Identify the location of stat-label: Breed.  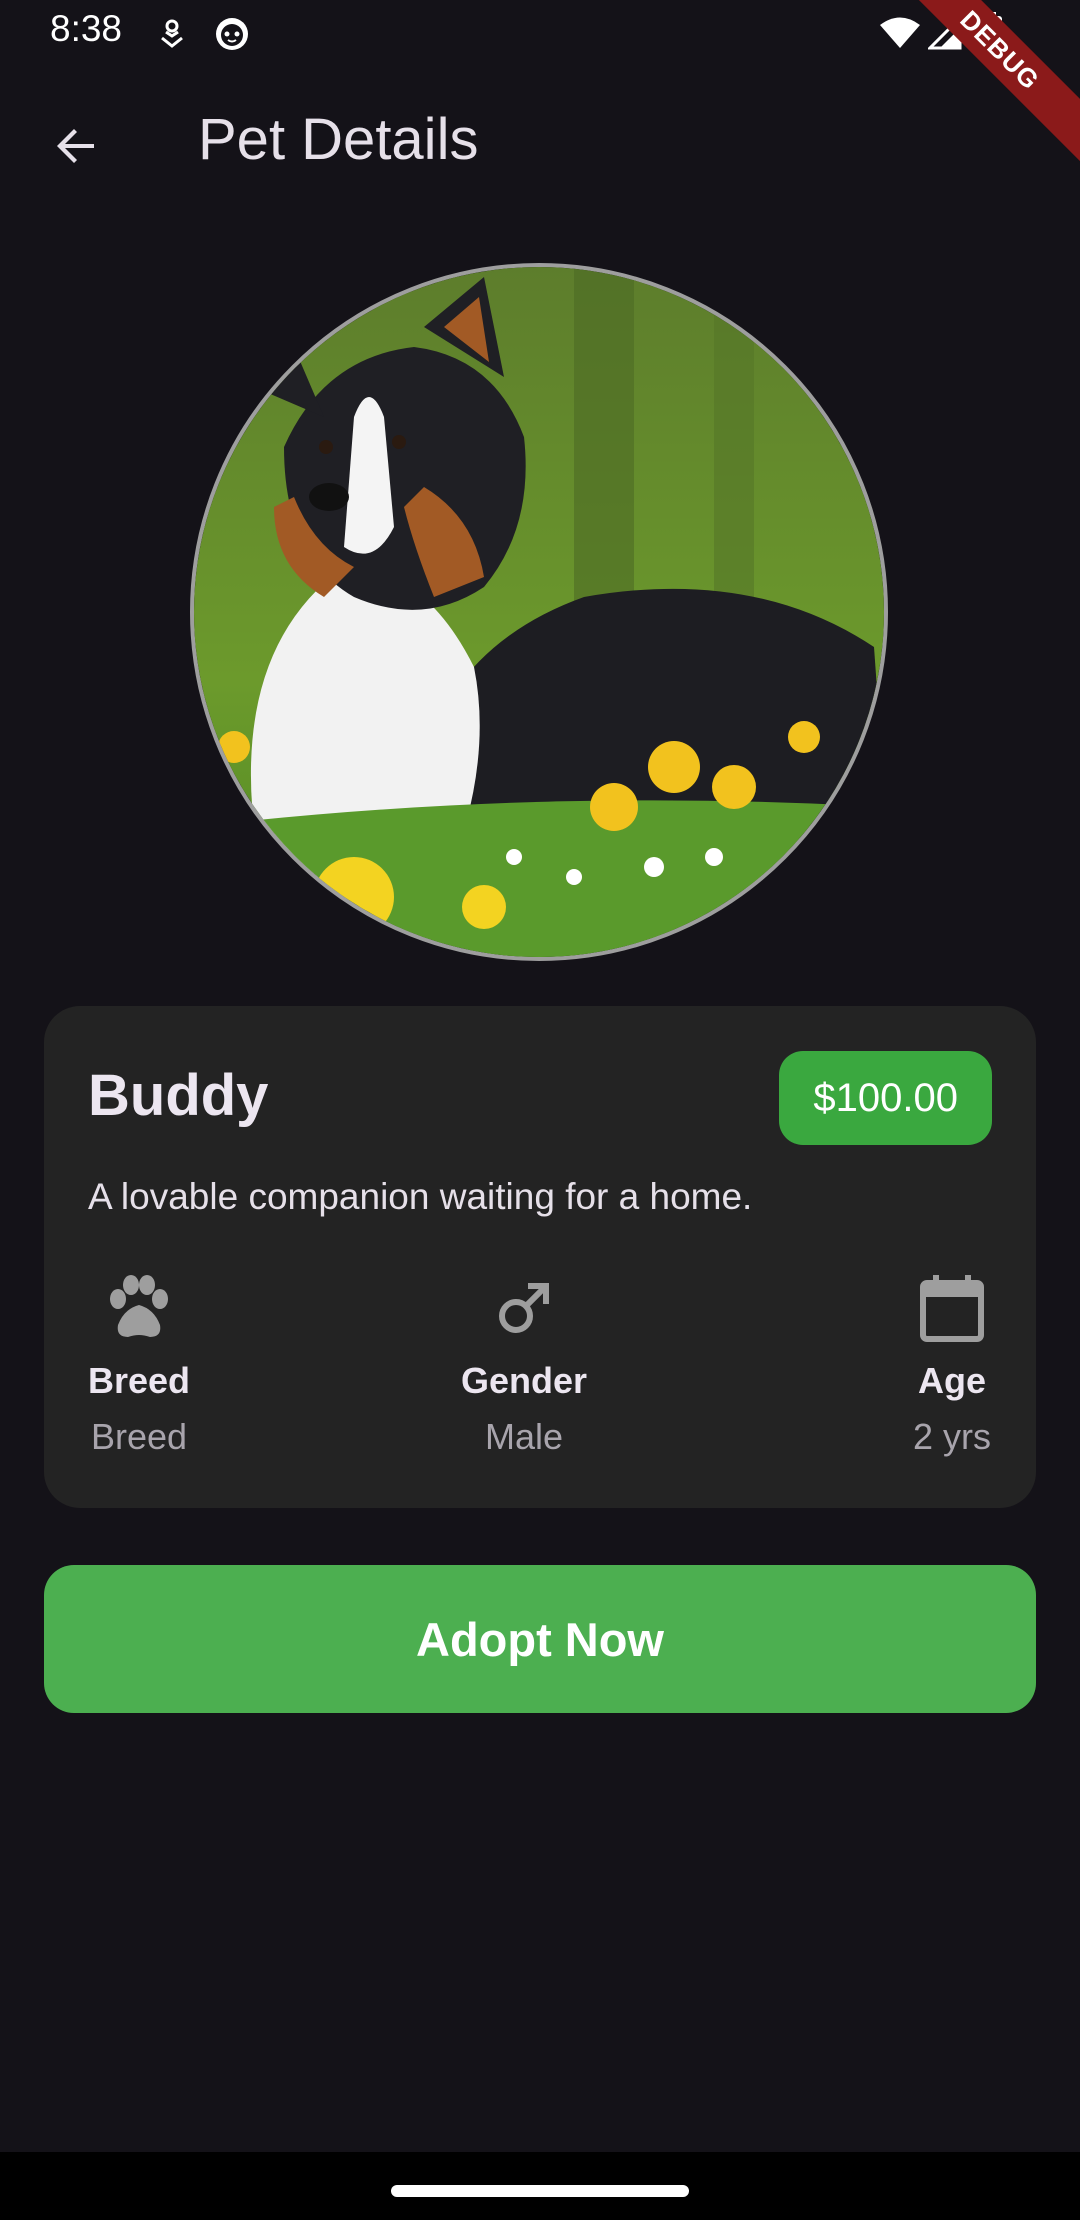
(139, 1380).